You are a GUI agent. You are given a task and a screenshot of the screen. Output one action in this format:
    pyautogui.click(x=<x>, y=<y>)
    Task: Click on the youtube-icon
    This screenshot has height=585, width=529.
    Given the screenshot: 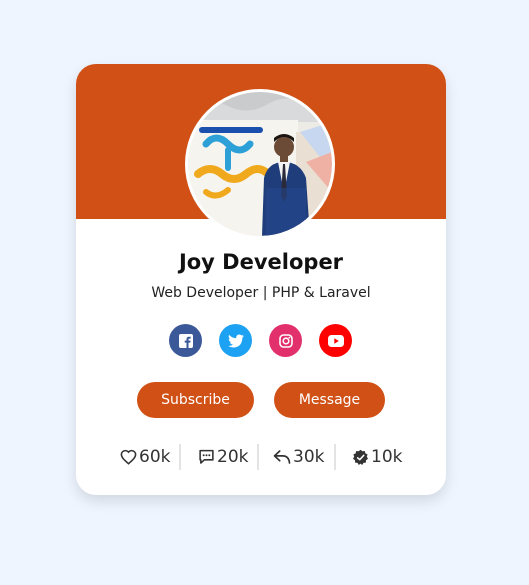 What is the action you would take?
    pyautogui.click(x=335, y=340)
    